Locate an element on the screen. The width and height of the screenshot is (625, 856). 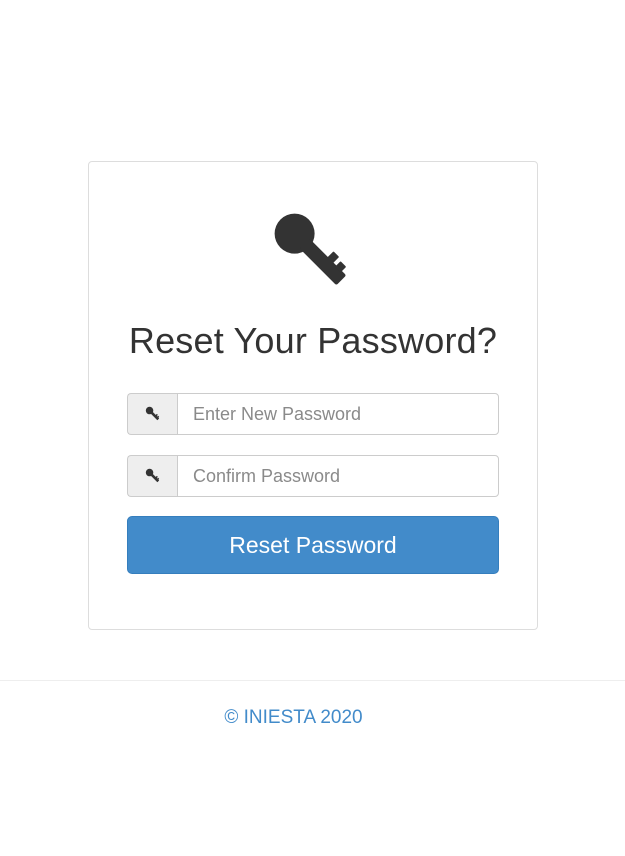
new-password-input is located at coordinates (338, 414).